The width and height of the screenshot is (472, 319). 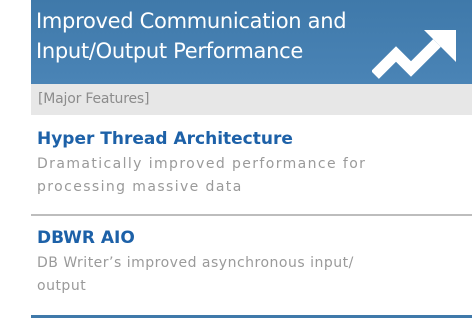 What do you see at coordinates (251, 215) in the screenshot?
I see `feature-divider` at bounding box center [251, 215].